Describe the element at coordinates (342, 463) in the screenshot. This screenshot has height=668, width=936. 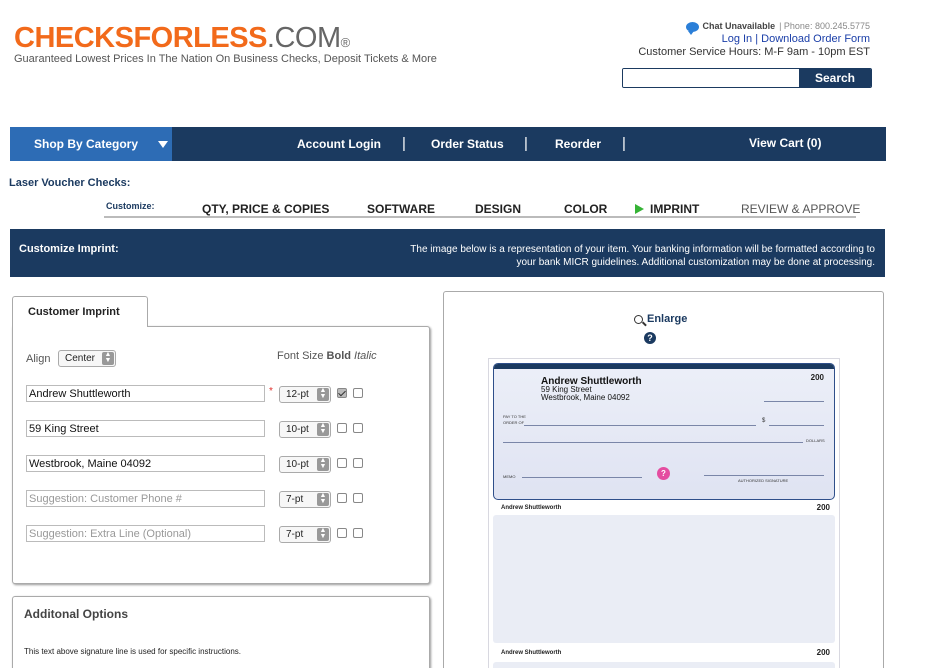
I see `imprint-line-3-bold-checkbox` at that location.